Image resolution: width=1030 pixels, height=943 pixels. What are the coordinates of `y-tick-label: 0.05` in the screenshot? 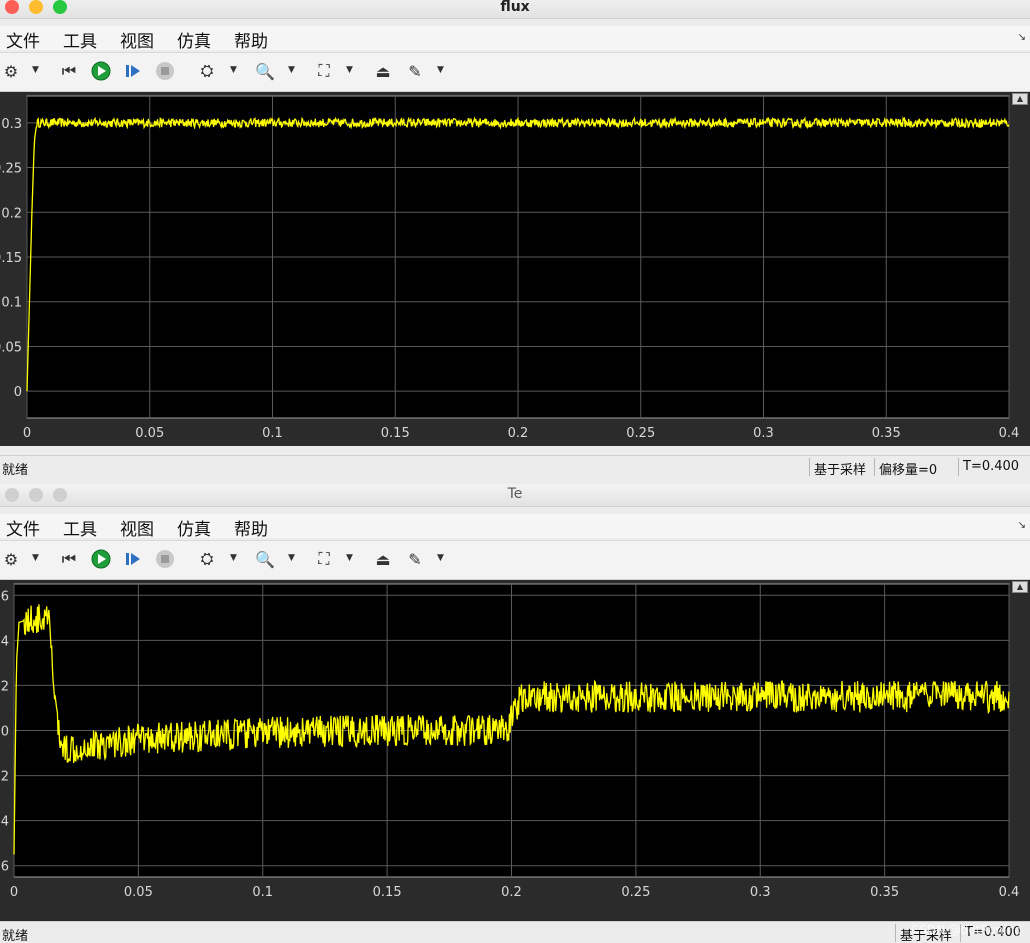 It's located at (11, 347).